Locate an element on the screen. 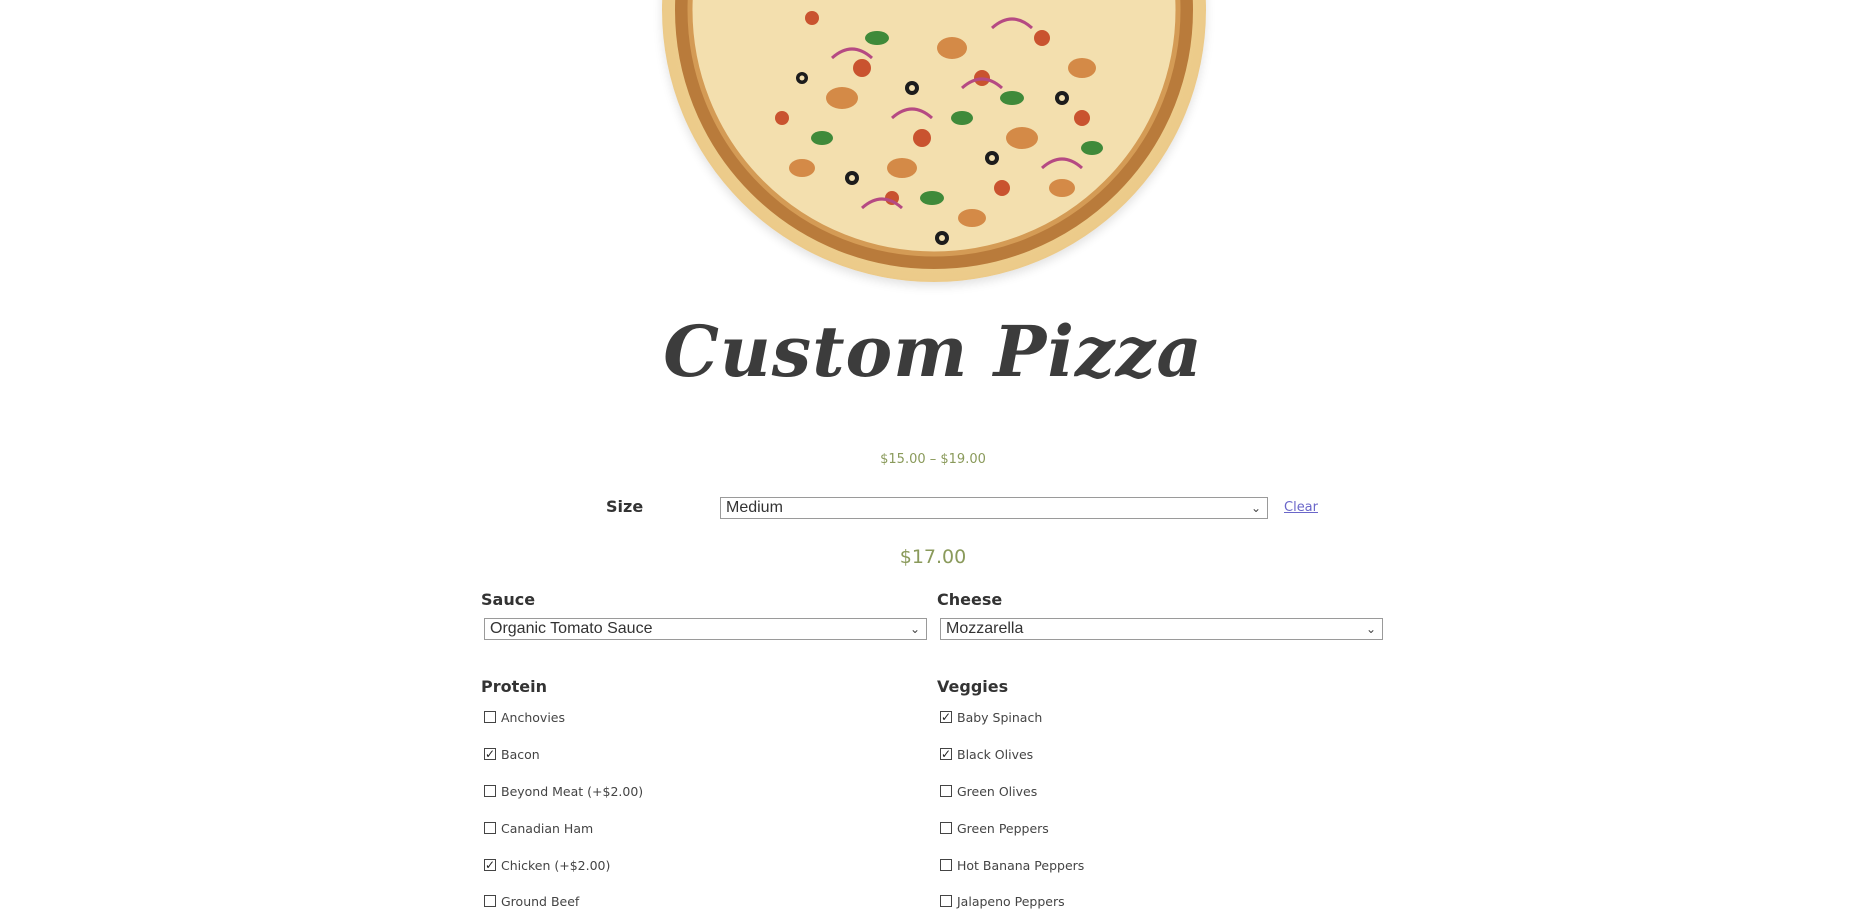  product-title: Custom Pizza is located at coordinates (933, 351).